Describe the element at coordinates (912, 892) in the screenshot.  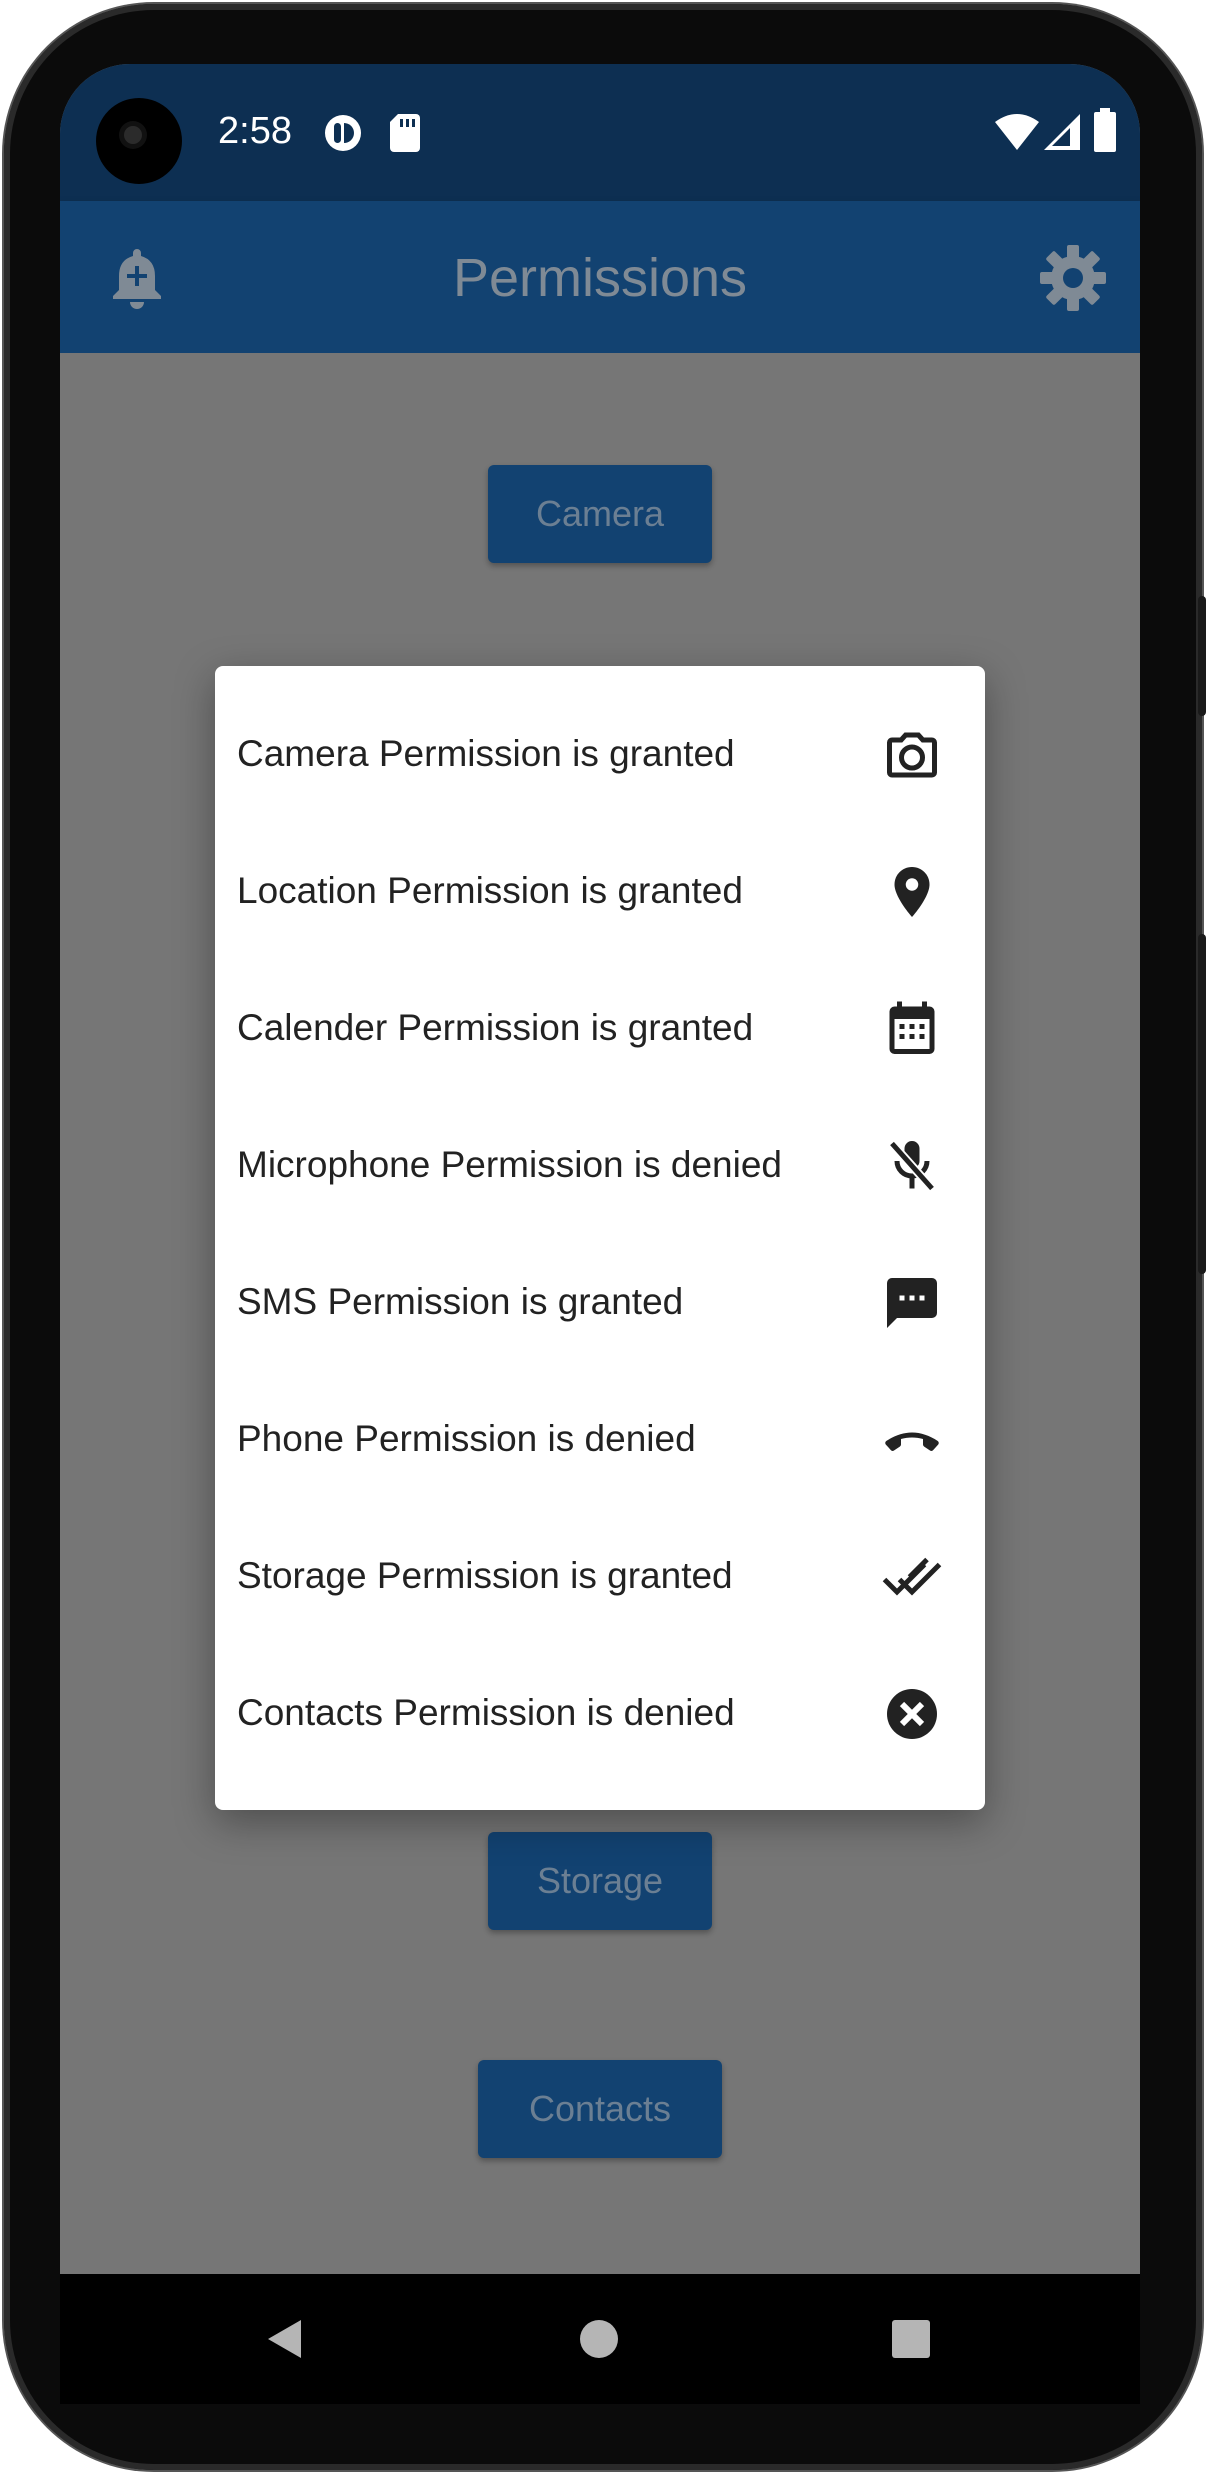
I see `location-pin-icon` at that location.